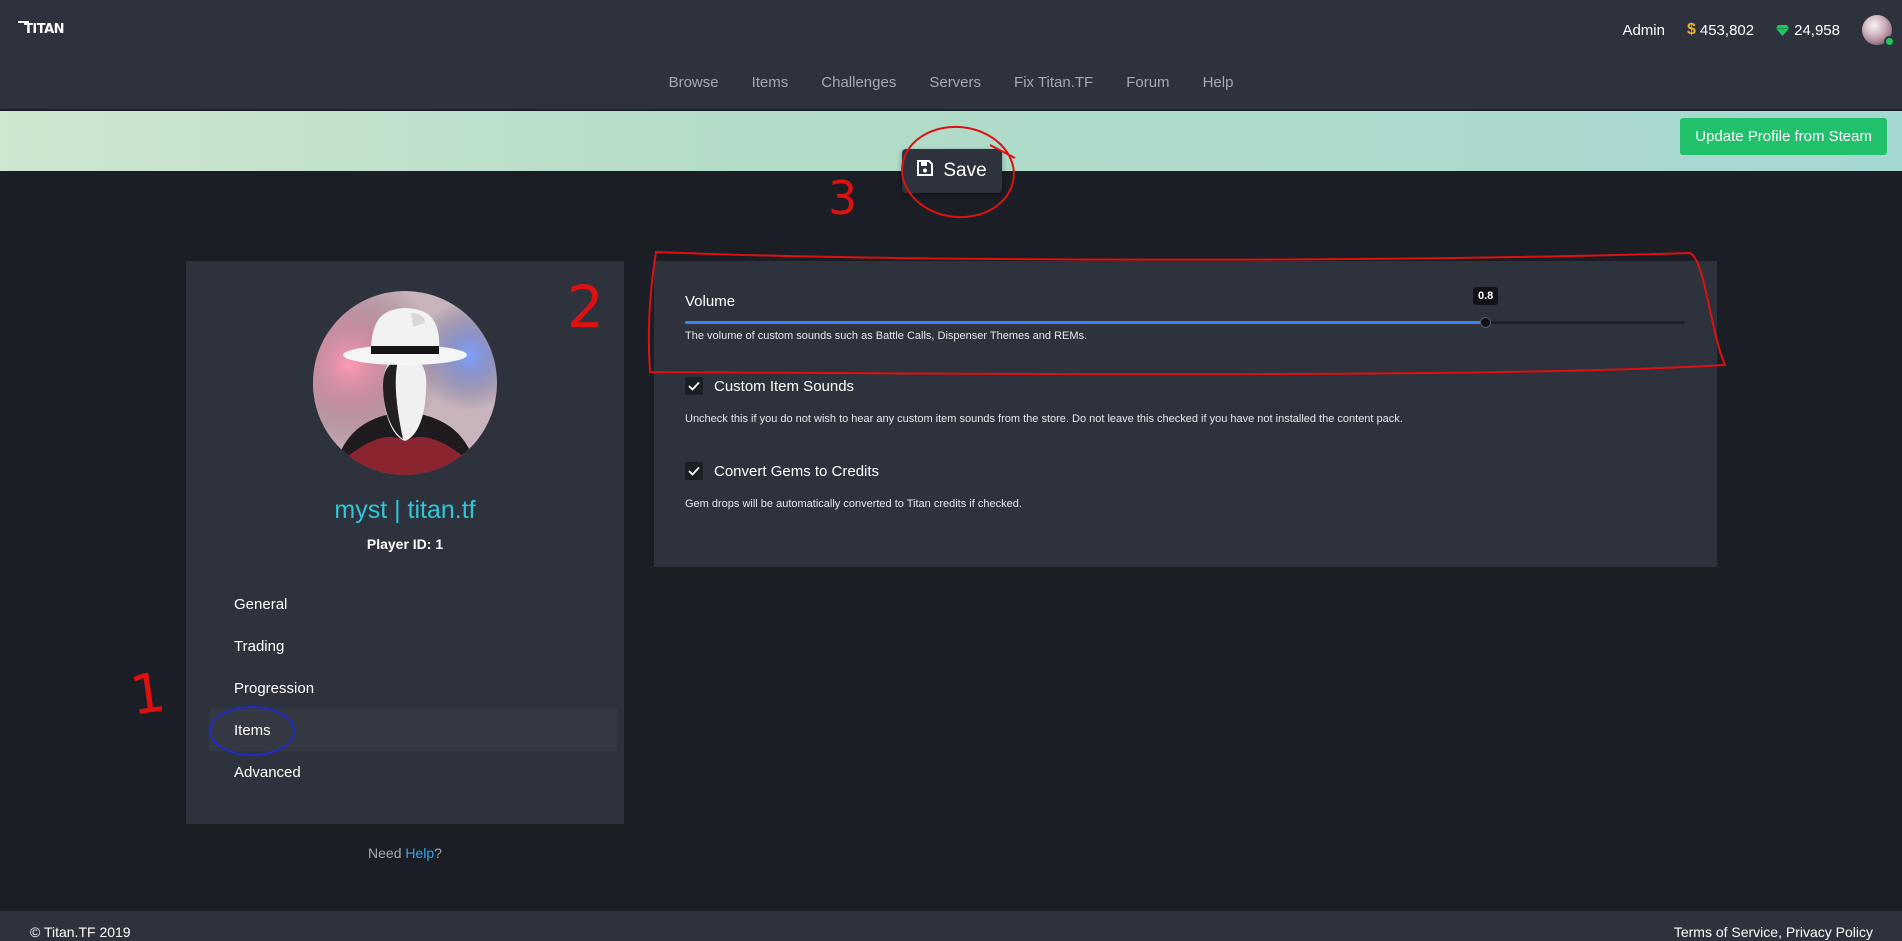 The image size is (1902, 941). What do you see at coordinates (693, 82) in the screenshot?
I see `nav-browse: Browse` at bounding box center [693, 82].